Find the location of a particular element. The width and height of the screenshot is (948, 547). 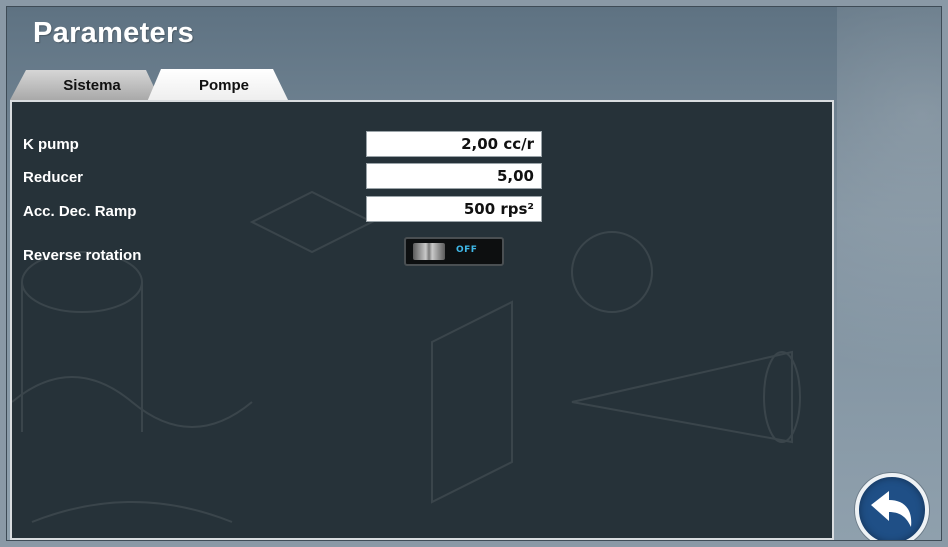

tab-pompe-label: Pompe is located at coordinates (223, 85).